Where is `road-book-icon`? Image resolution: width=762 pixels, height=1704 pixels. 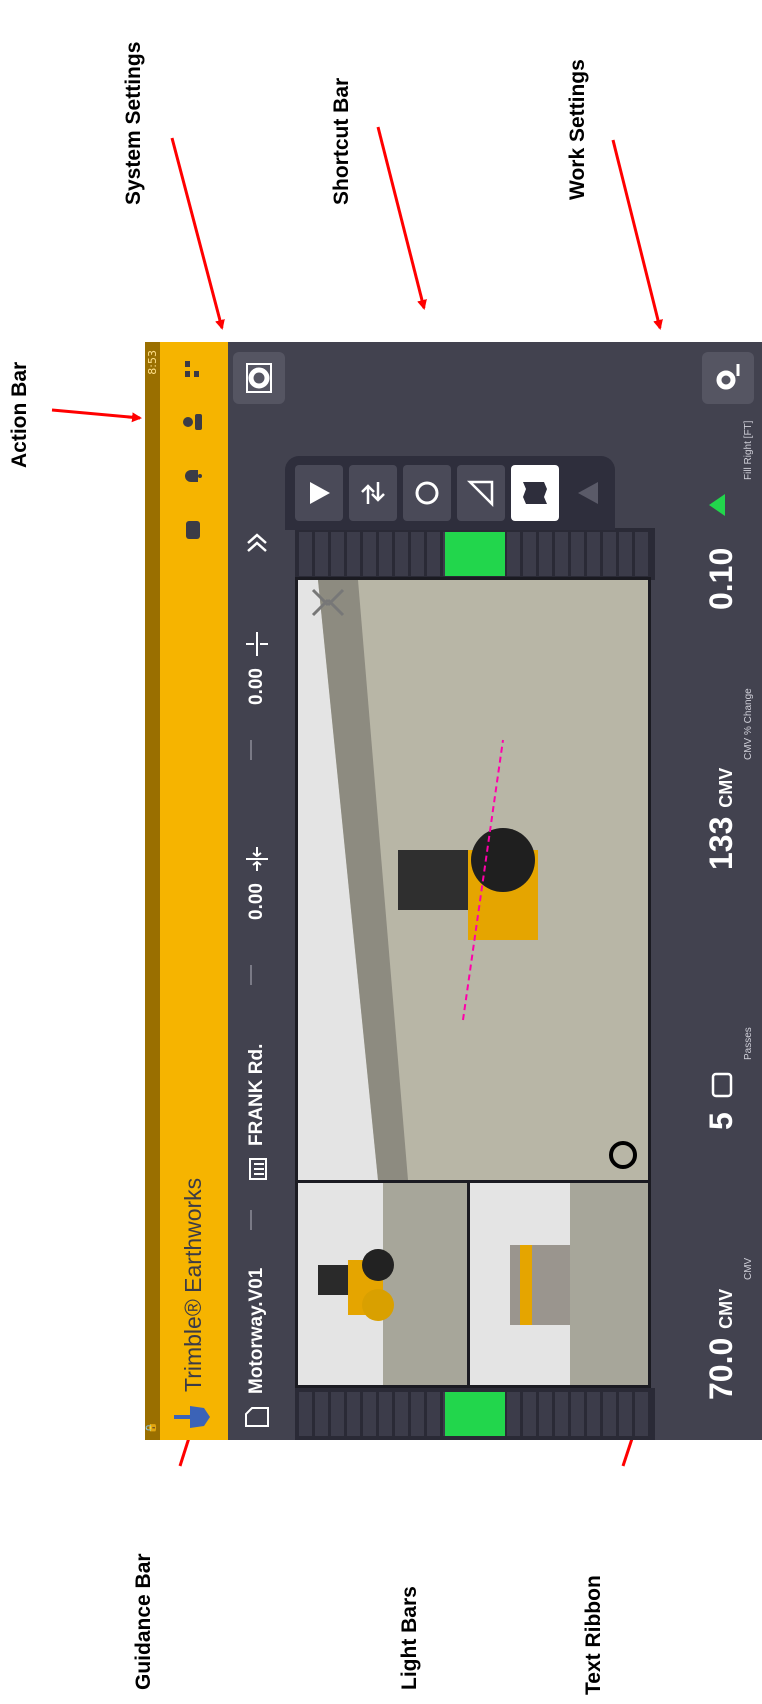
road-book-icon is located at coordinates (257, 1169).